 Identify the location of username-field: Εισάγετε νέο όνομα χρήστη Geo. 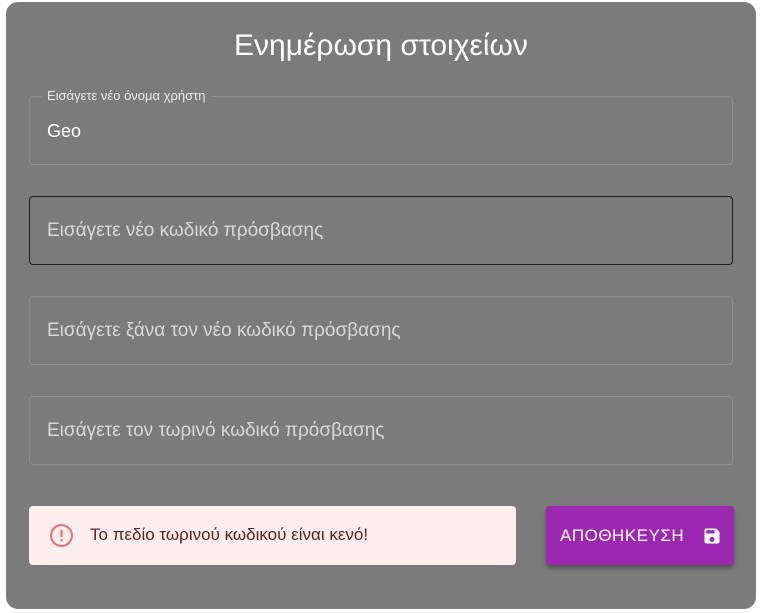
(381, 126).